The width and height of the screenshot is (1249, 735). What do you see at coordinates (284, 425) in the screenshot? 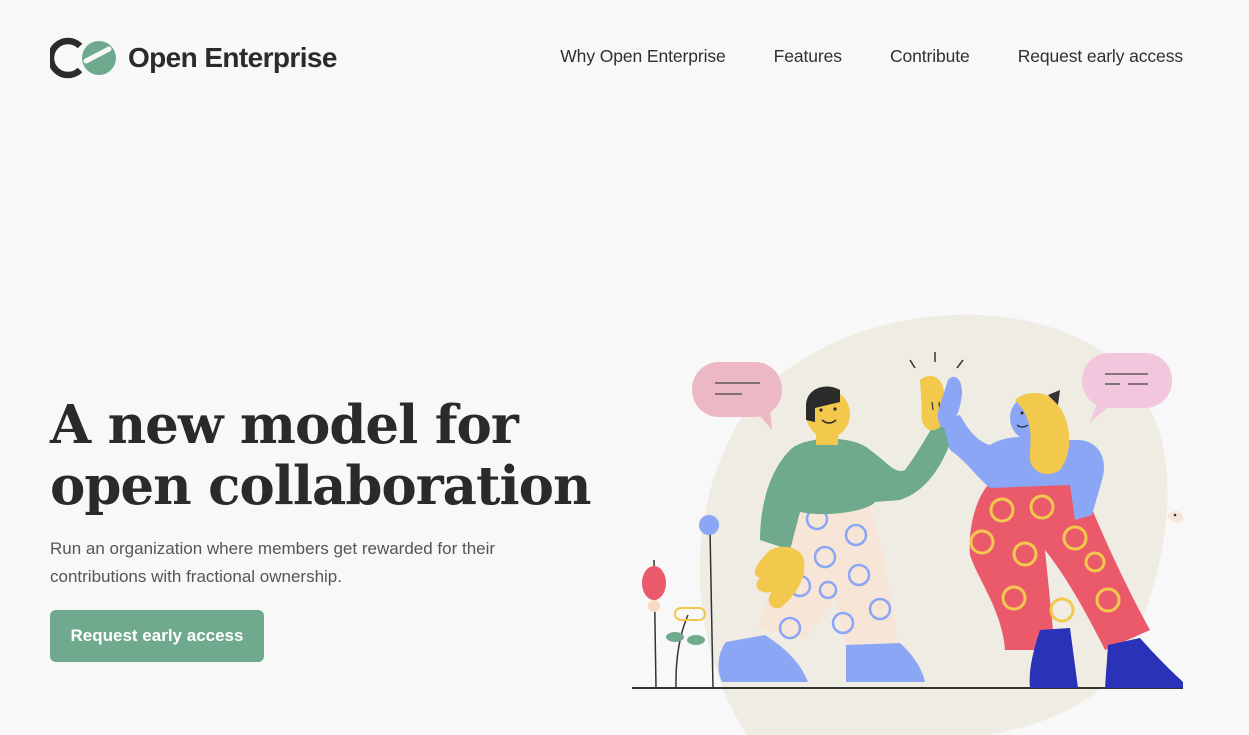
I see `hero-title-line-1: A new model for` at bounding box center [284, 425].